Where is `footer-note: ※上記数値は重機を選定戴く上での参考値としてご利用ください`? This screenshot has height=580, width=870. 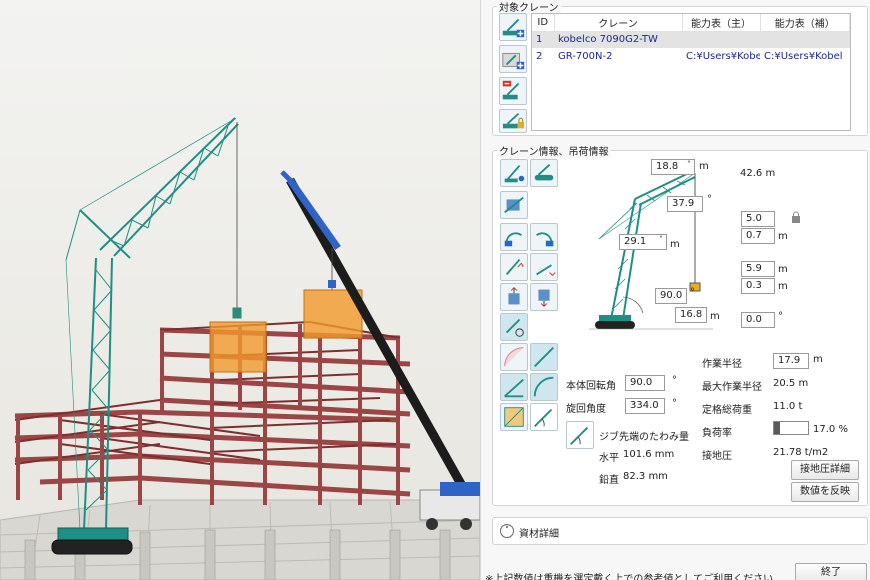
footer-note: ※上記数値は重機を選定戴く上での参考値としてご利用ください is located at coordinates (629, 577).